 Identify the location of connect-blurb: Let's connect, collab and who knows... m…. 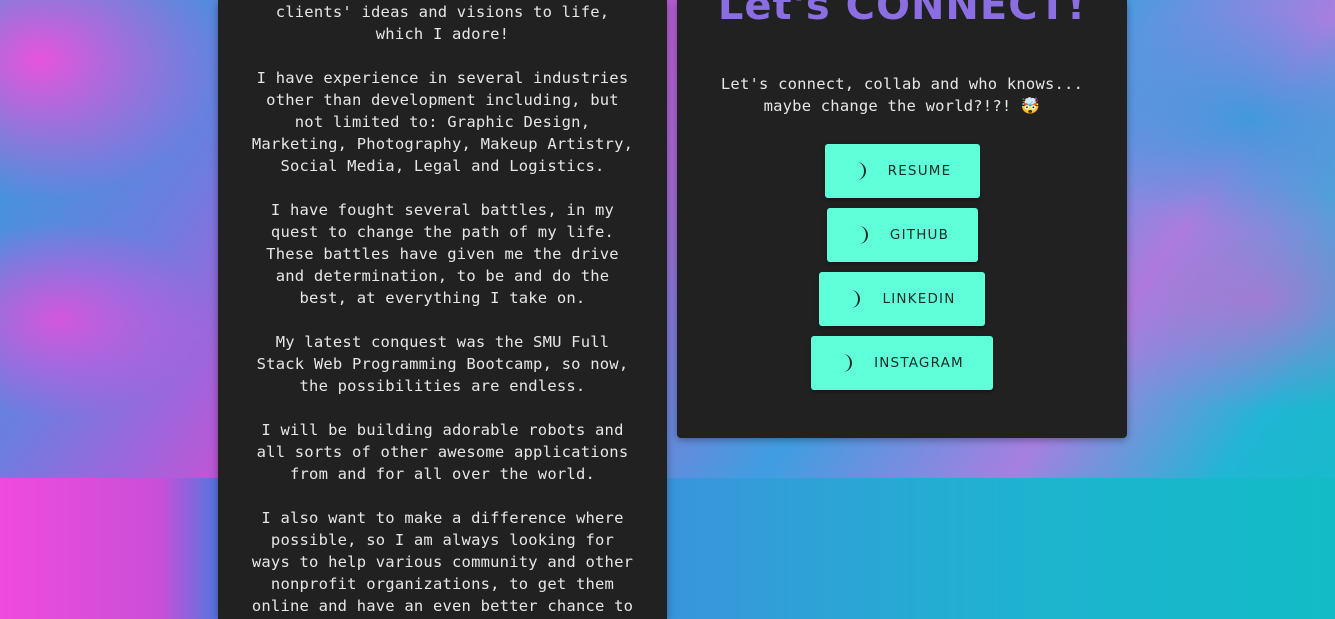
(902, 95).